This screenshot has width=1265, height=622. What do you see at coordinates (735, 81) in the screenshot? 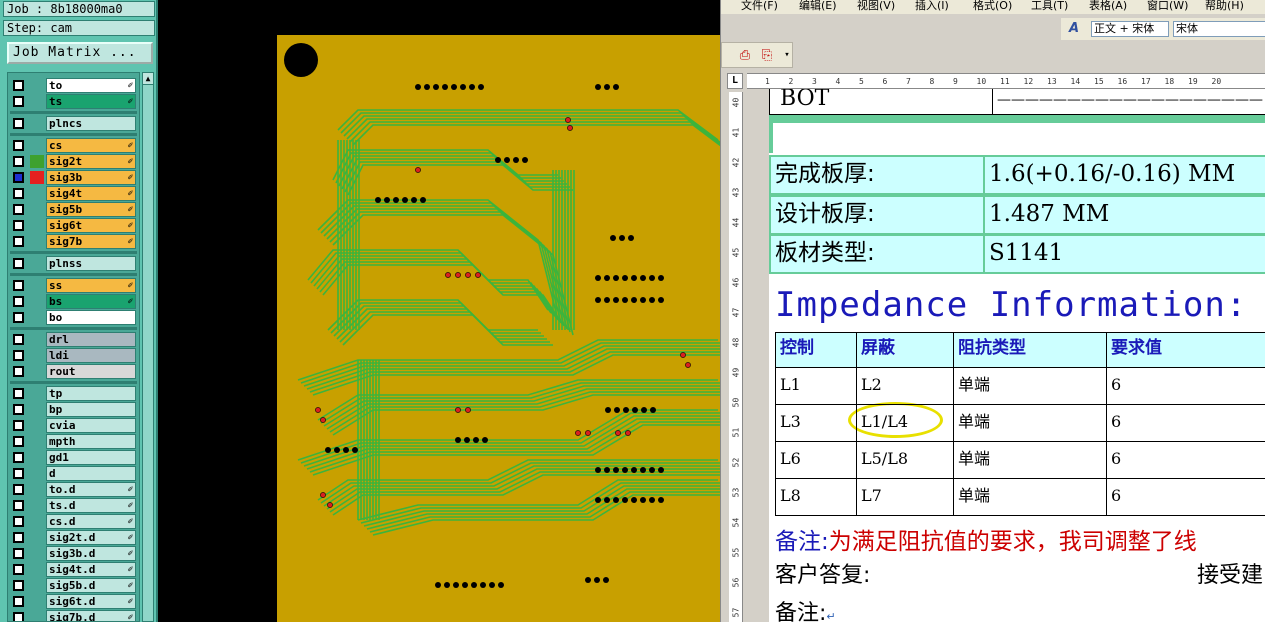
I see `tab-selector: L` at bounding box center [735, 81].